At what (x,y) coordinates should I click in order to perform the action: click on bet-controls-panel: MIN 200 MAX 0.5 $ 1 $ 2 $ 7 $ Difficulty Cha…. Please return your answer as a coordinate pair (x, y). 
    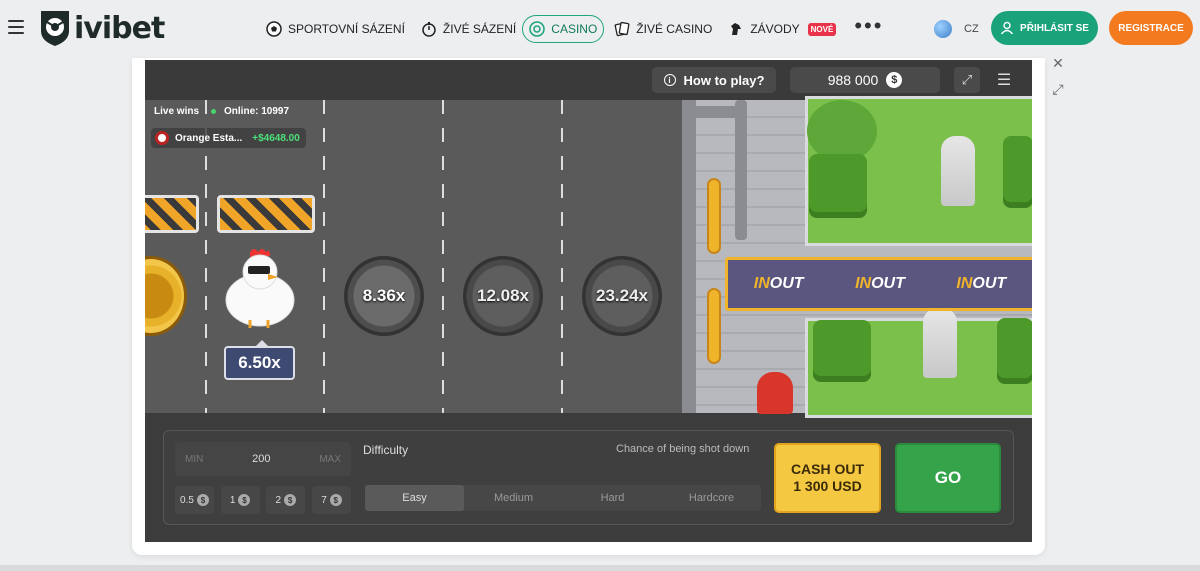
    Looking at the image, I should click on (588, 477).